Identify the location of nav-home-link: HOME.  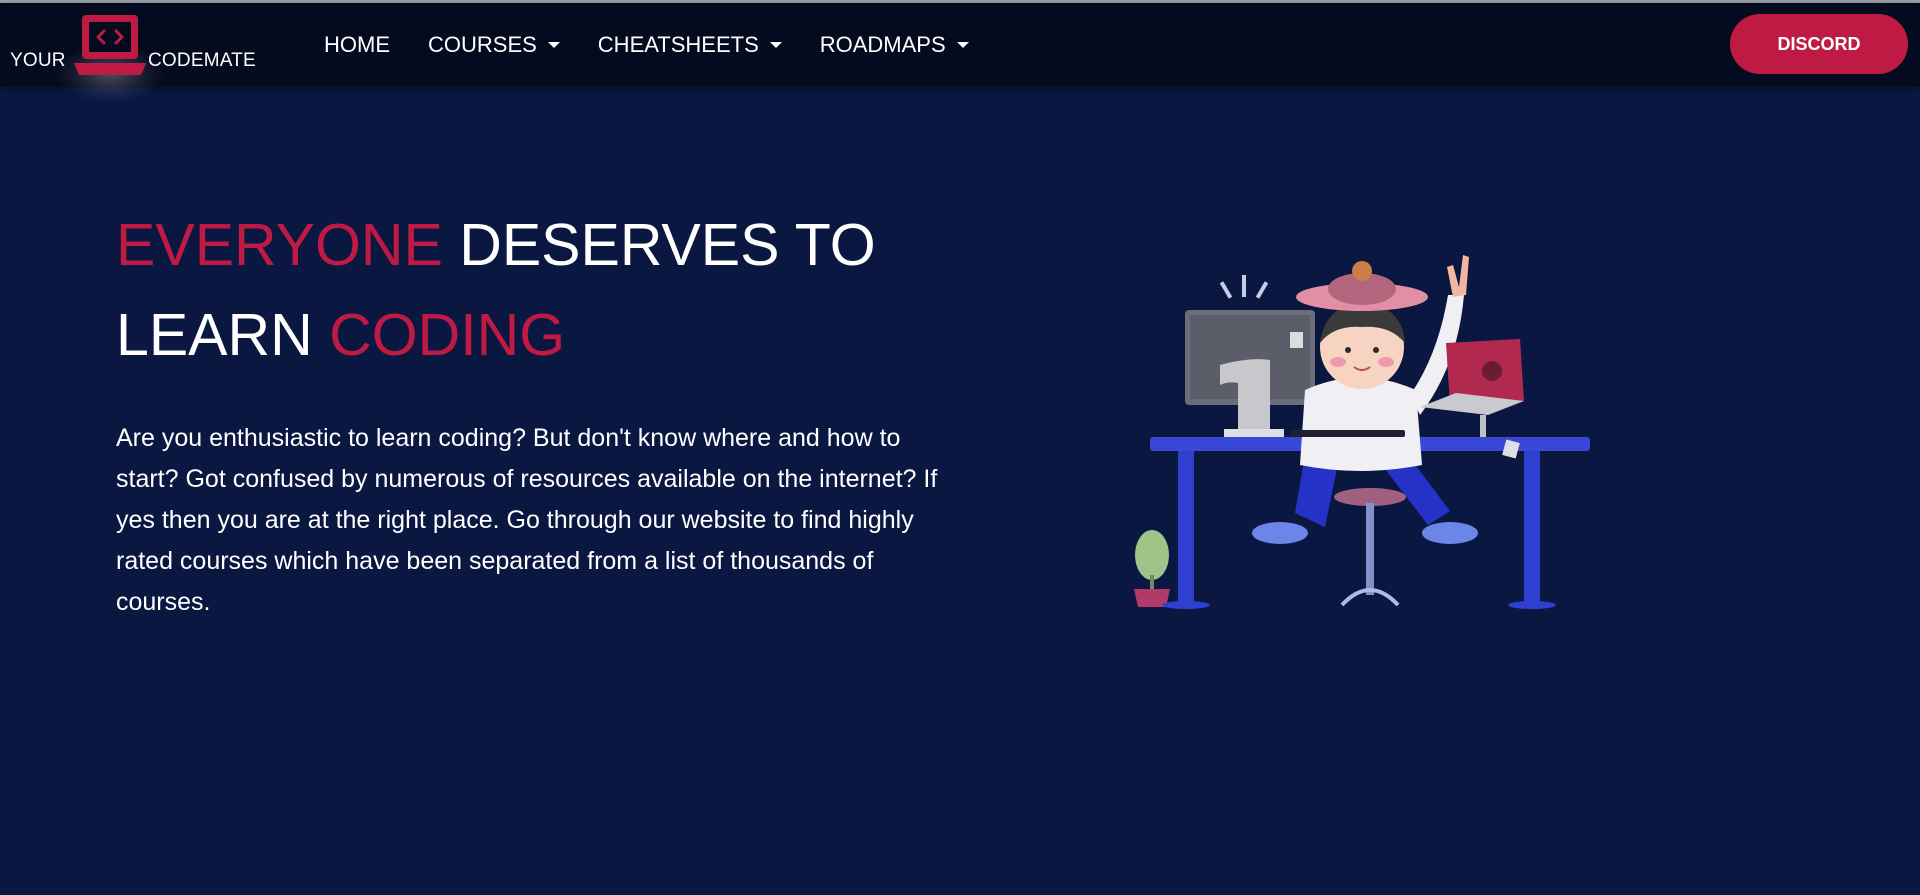
(357, 45).